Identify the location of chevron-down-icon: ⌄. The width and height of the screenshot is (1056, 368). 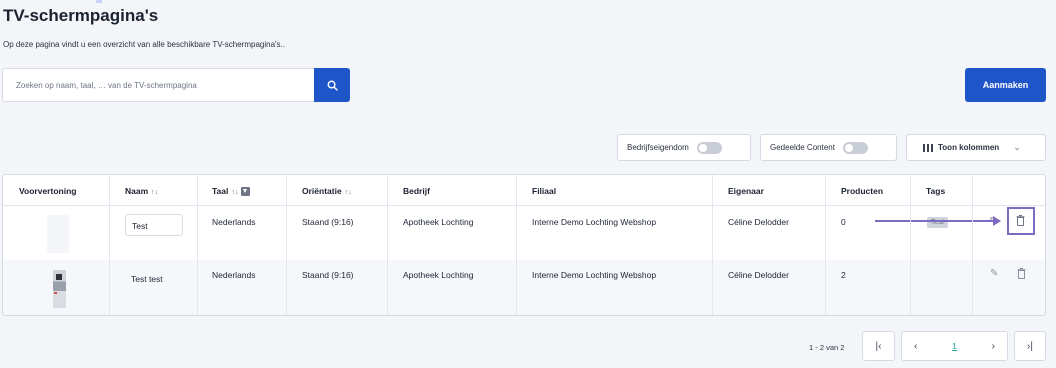
(1017, 147).